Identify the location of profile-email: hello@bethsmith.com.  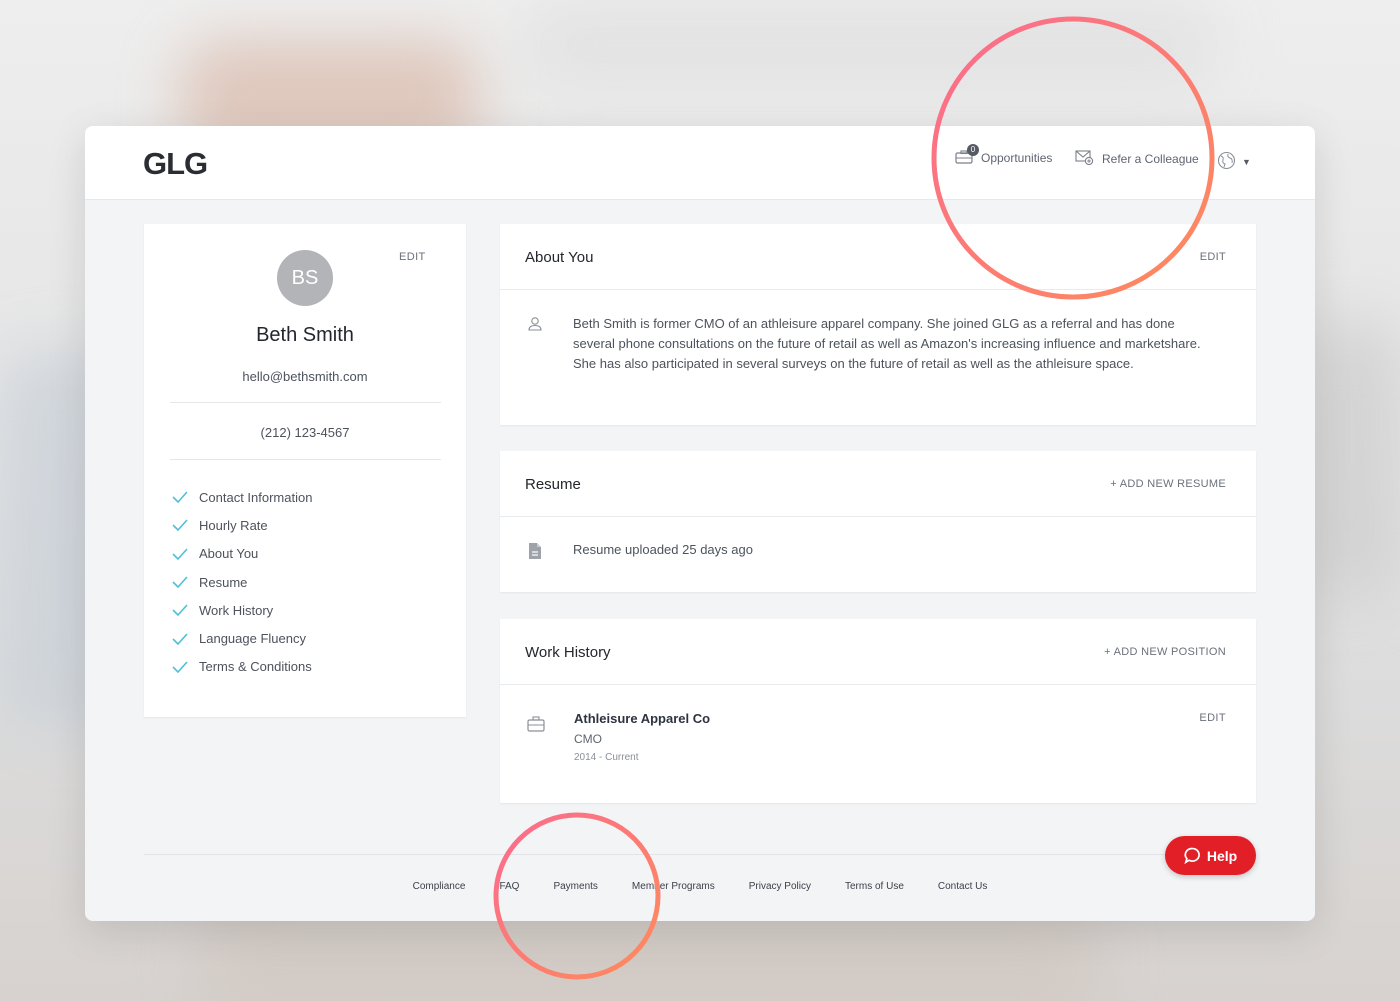
(305, 376).